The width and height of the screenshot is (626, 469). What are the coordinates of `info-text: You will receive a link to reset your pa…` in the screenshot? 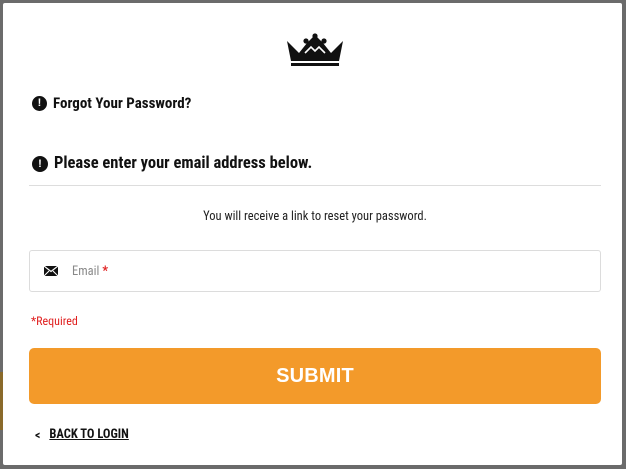 It's located at (315, 216).